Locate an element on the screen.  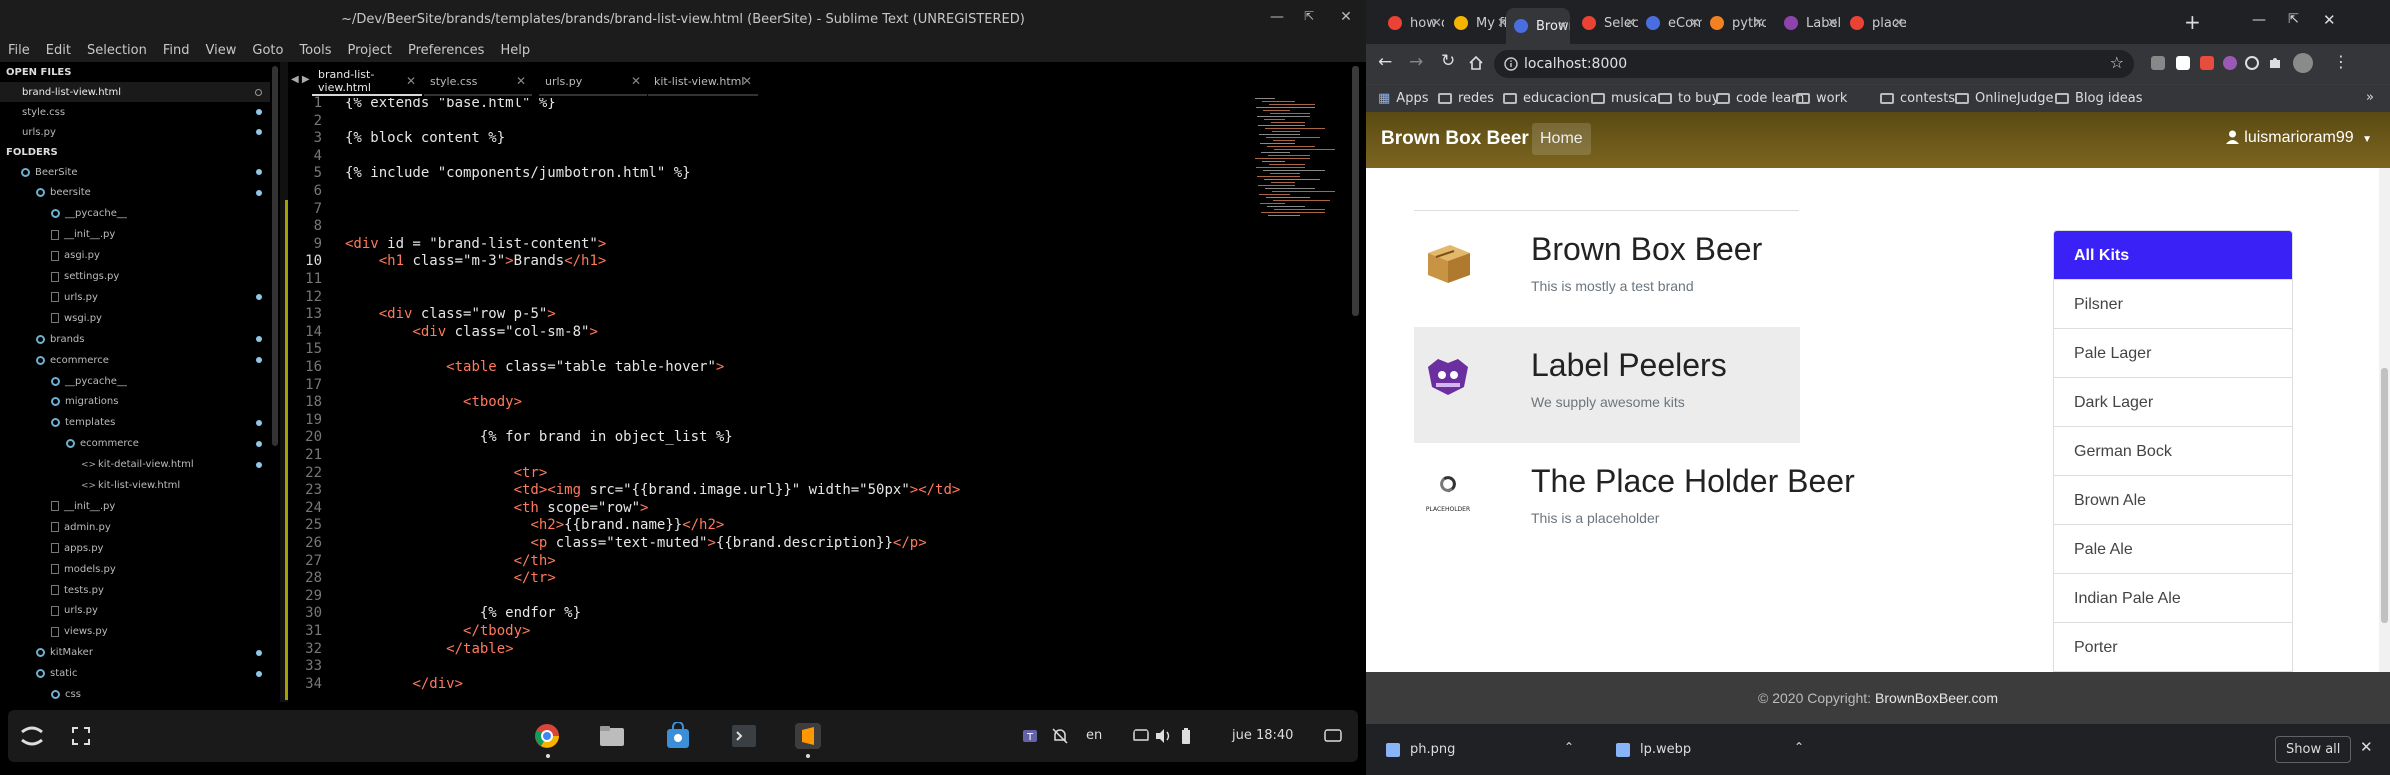
zorin-menu-icon is located at coordinates (32, 736).